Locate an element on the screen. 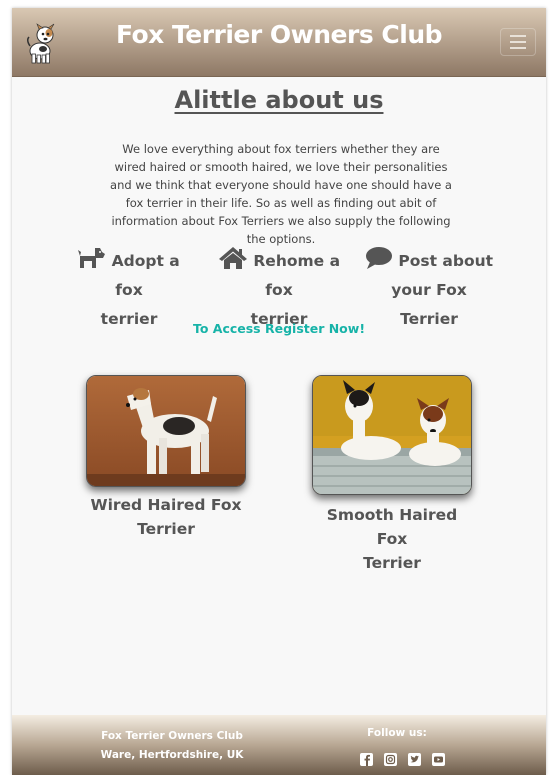 The width and height of the screenshot is (556, 775). card-smooth-haired: Smooth Haired Fox Terrier is located at coordinates (392, 475).